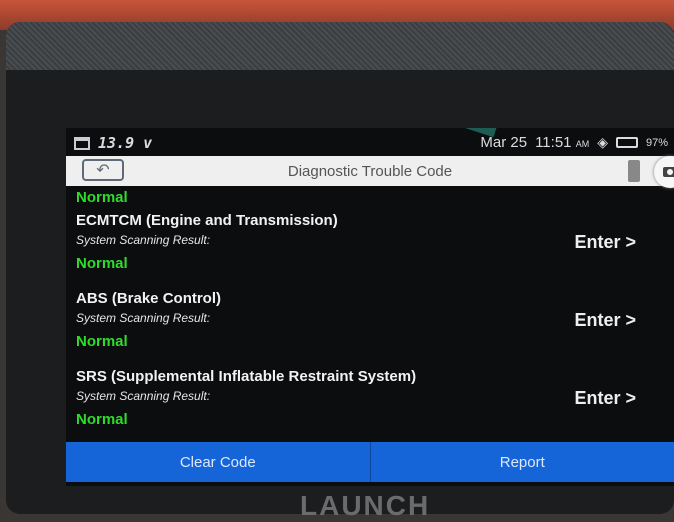  I want to click on system-name: ABS (Brake Control), so click(148, 298).